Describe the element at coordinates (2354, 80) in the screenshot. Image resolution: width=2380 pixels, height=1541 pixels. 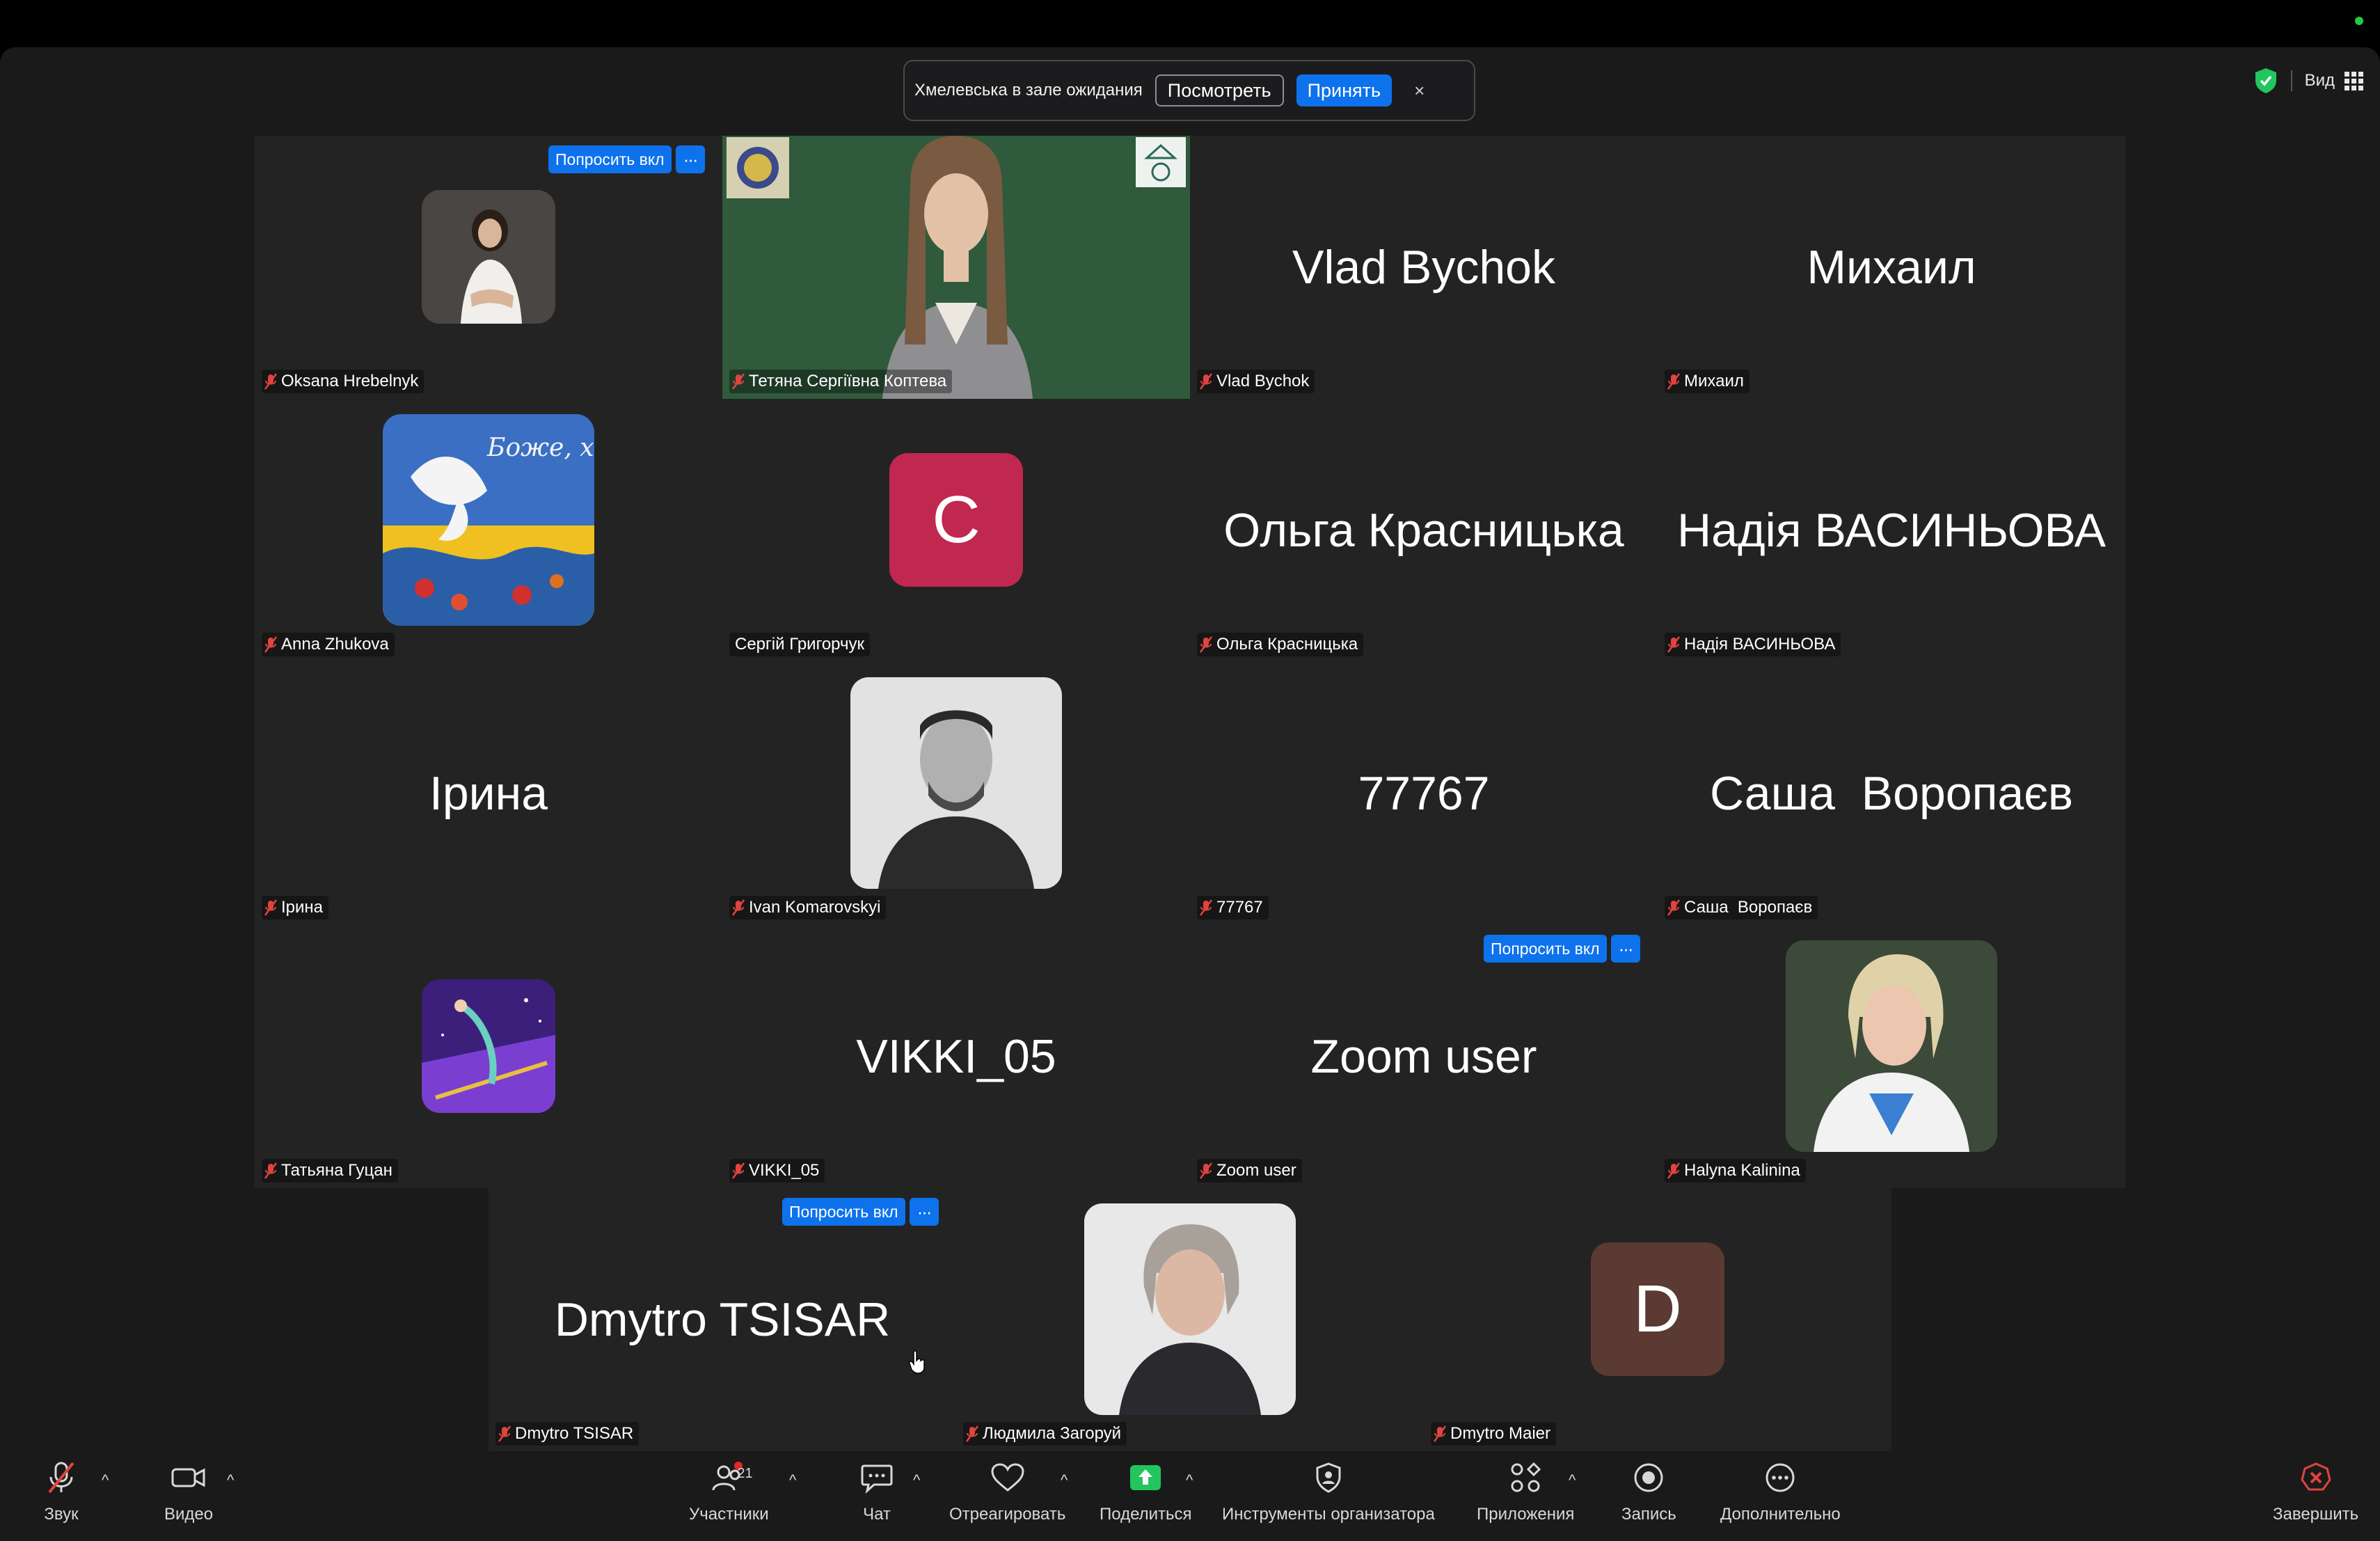
I see `gallery-grid-icon` at that location.